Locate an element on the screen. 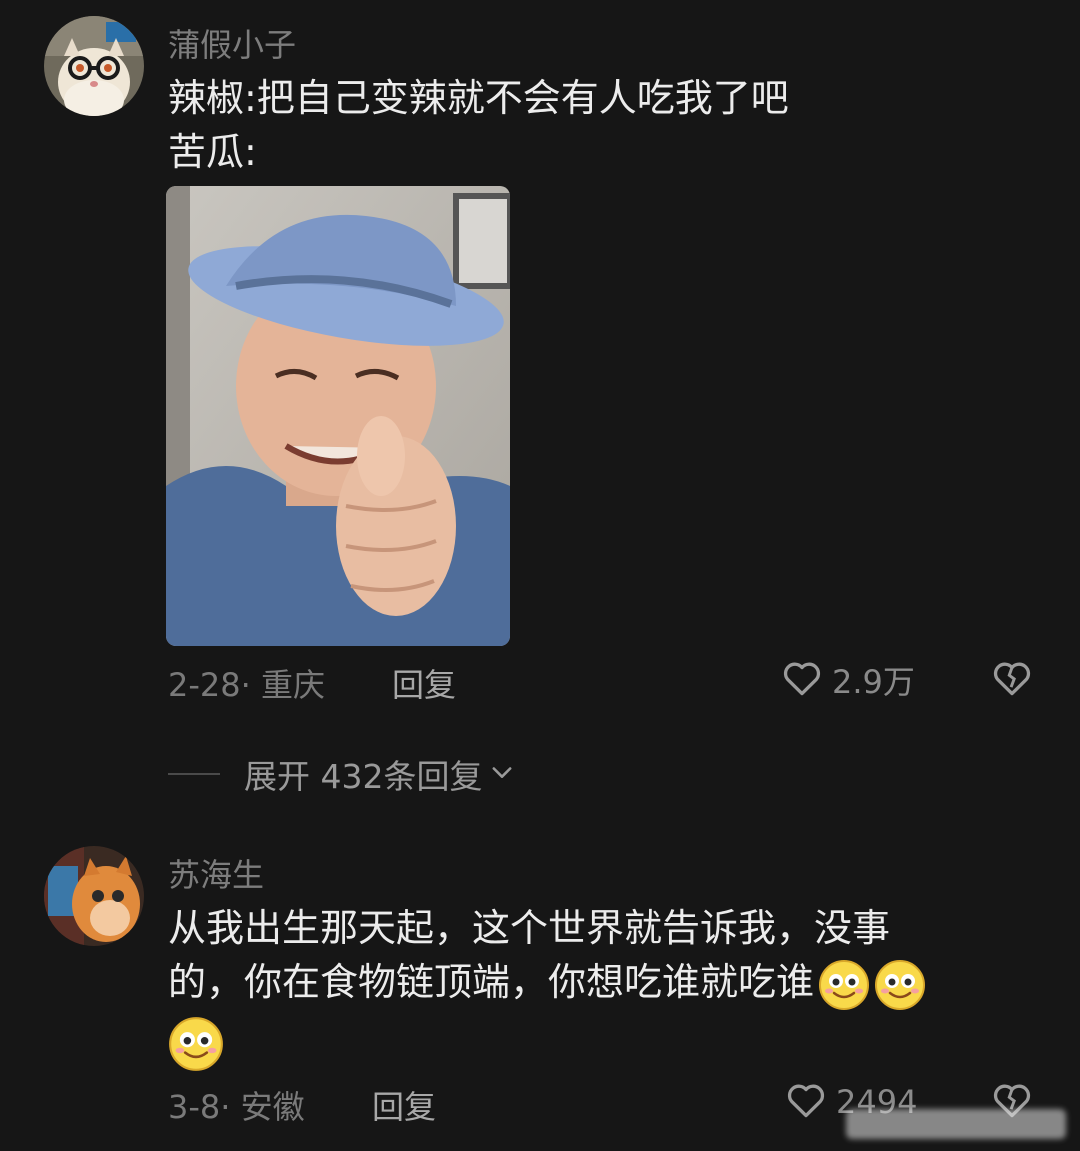  comment-text-fragment: 的，你在食物链顶端，你想吃谁就吃谁 is located at coordinates (491, 982).